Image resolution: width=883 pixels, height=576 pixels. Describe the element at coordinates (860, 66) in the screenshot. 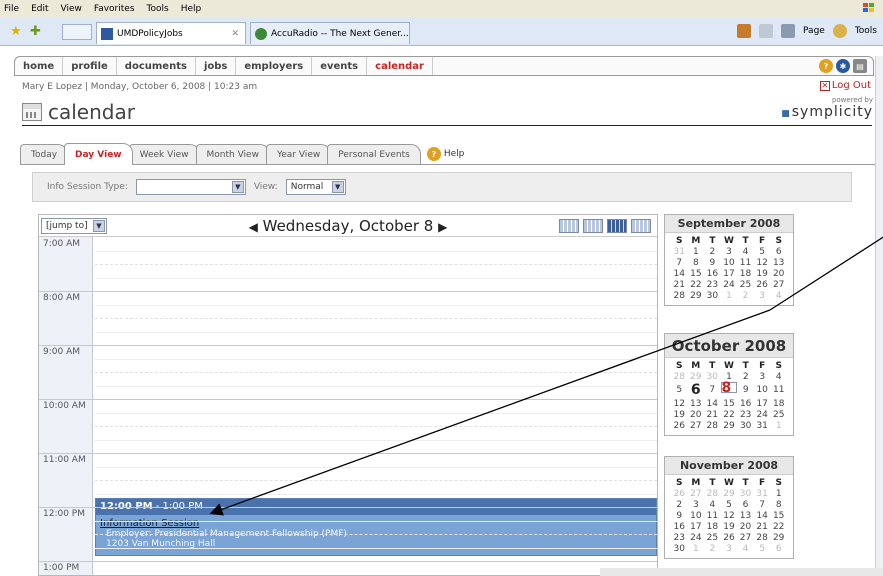

I see `print-icon: ▤` at that location.